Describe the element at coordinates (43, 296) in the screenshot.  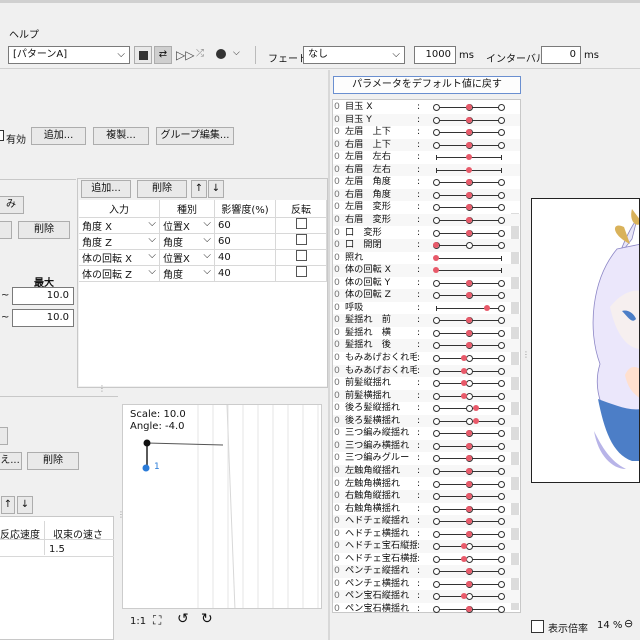
I see `max-input-1: 10.0` at that location.